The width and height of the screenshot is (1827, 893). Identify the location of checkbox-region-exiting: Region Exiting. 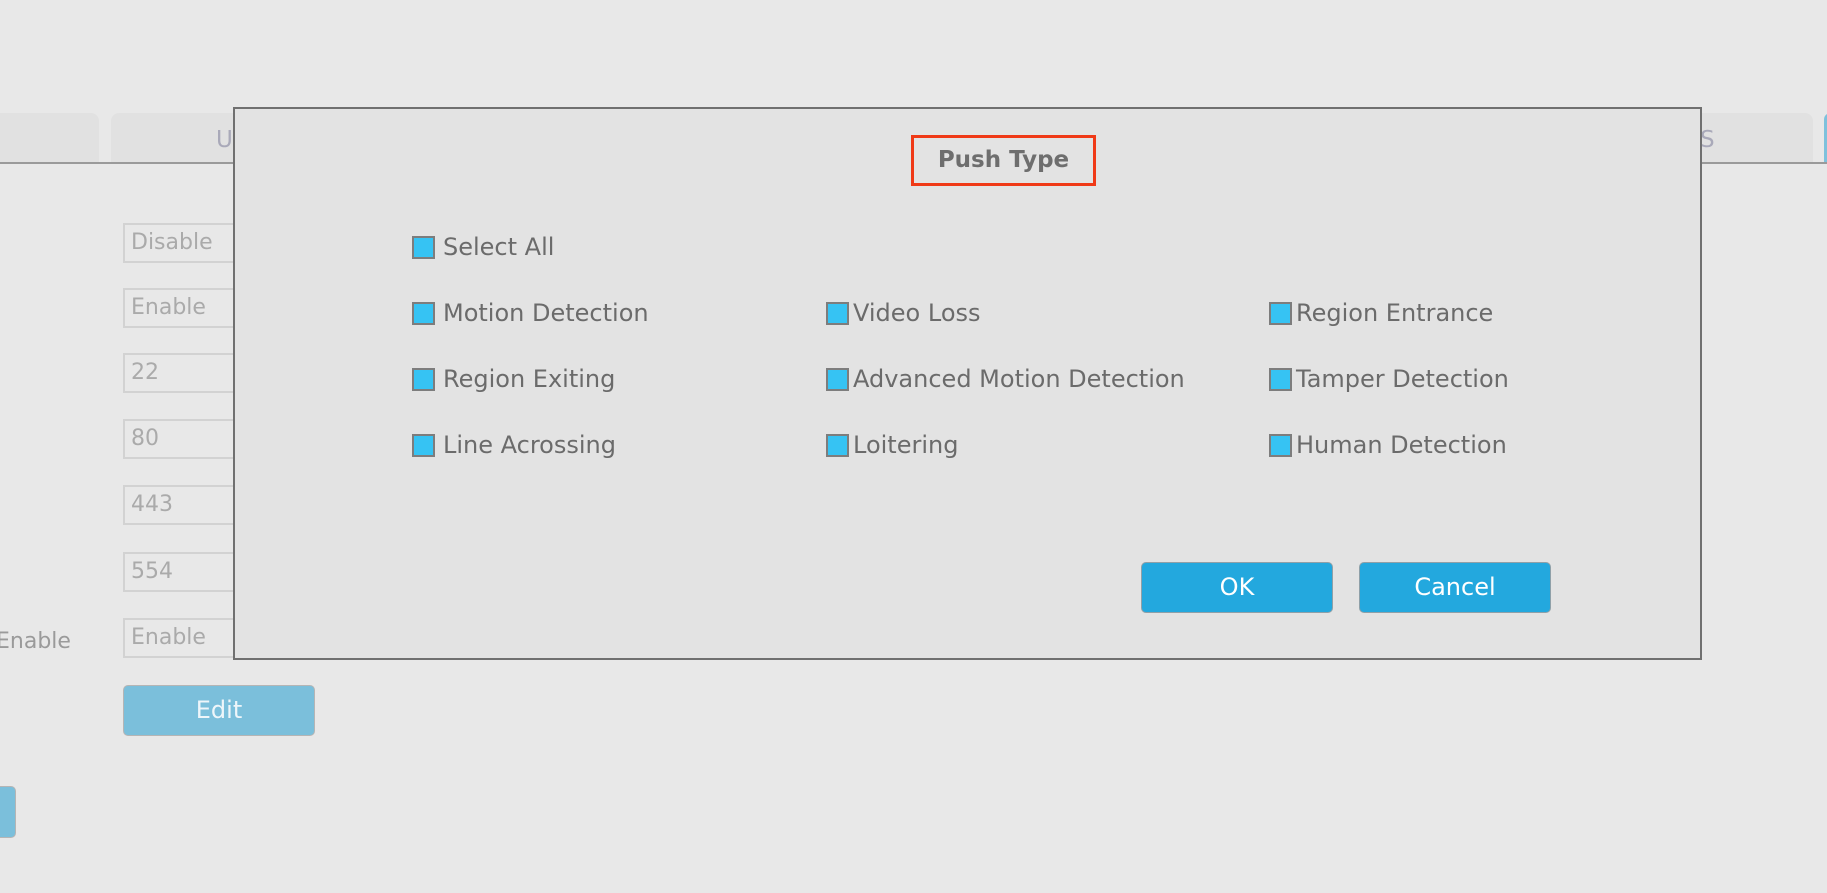
(513, 379).